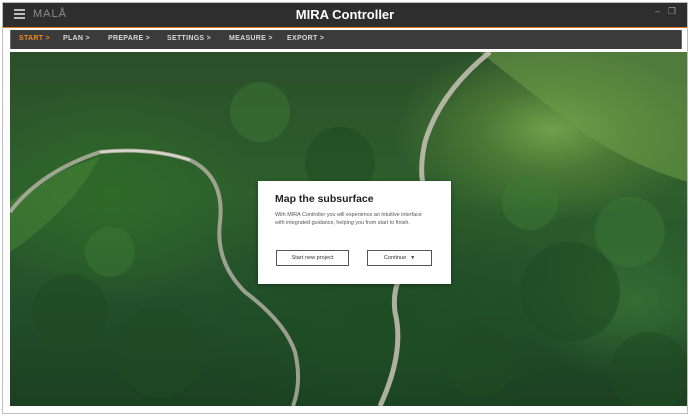  I want to click on nav-measure: MEASURE >, so click(251, 38).